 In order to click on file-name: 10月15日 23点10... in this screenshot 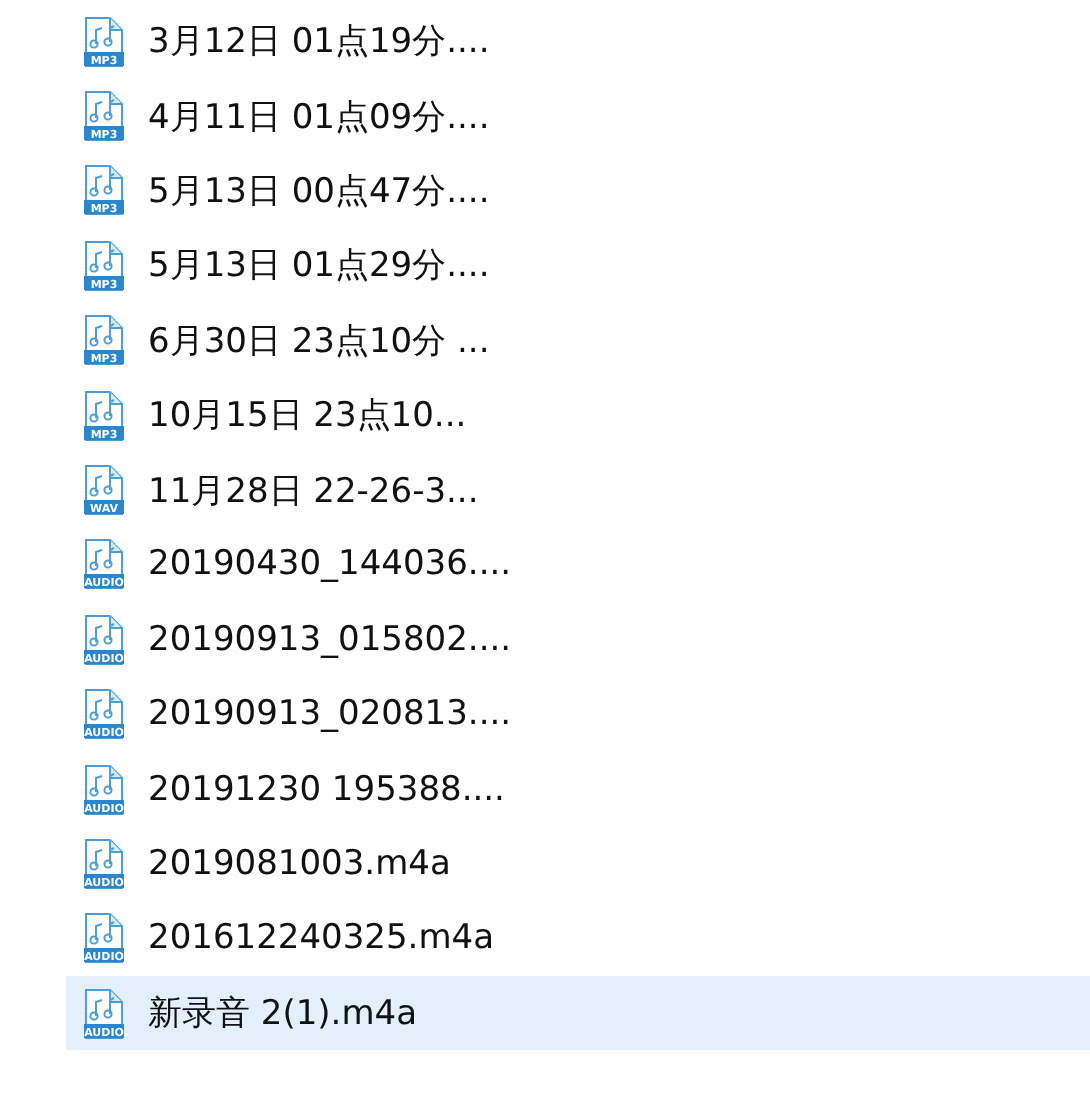, I will do `click(307, 416)`.